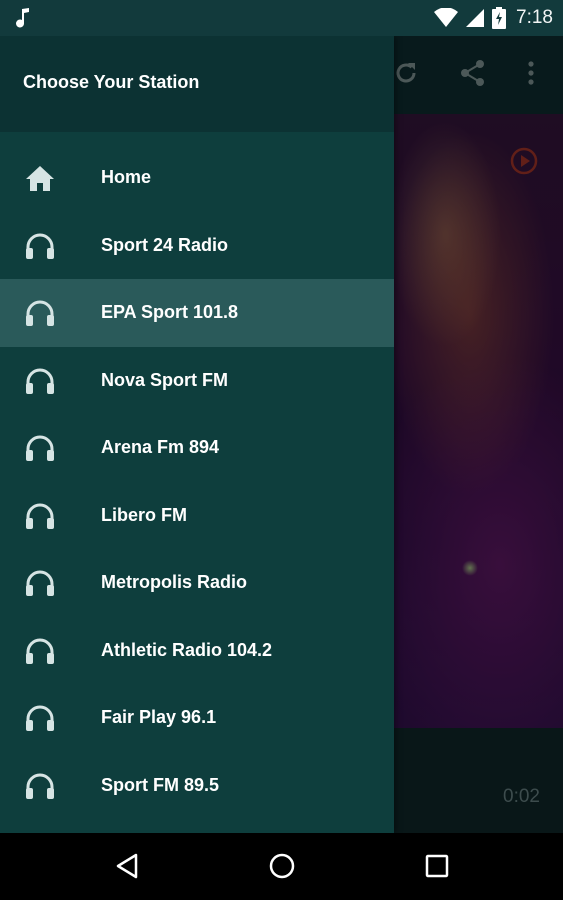 The width and height of the screenshot is (563, 900). What do you see at coordinates (159, 717) in the screenshot?
I see `menu-item-label: Fair Play 96.1` at bounding box center [159, 717].